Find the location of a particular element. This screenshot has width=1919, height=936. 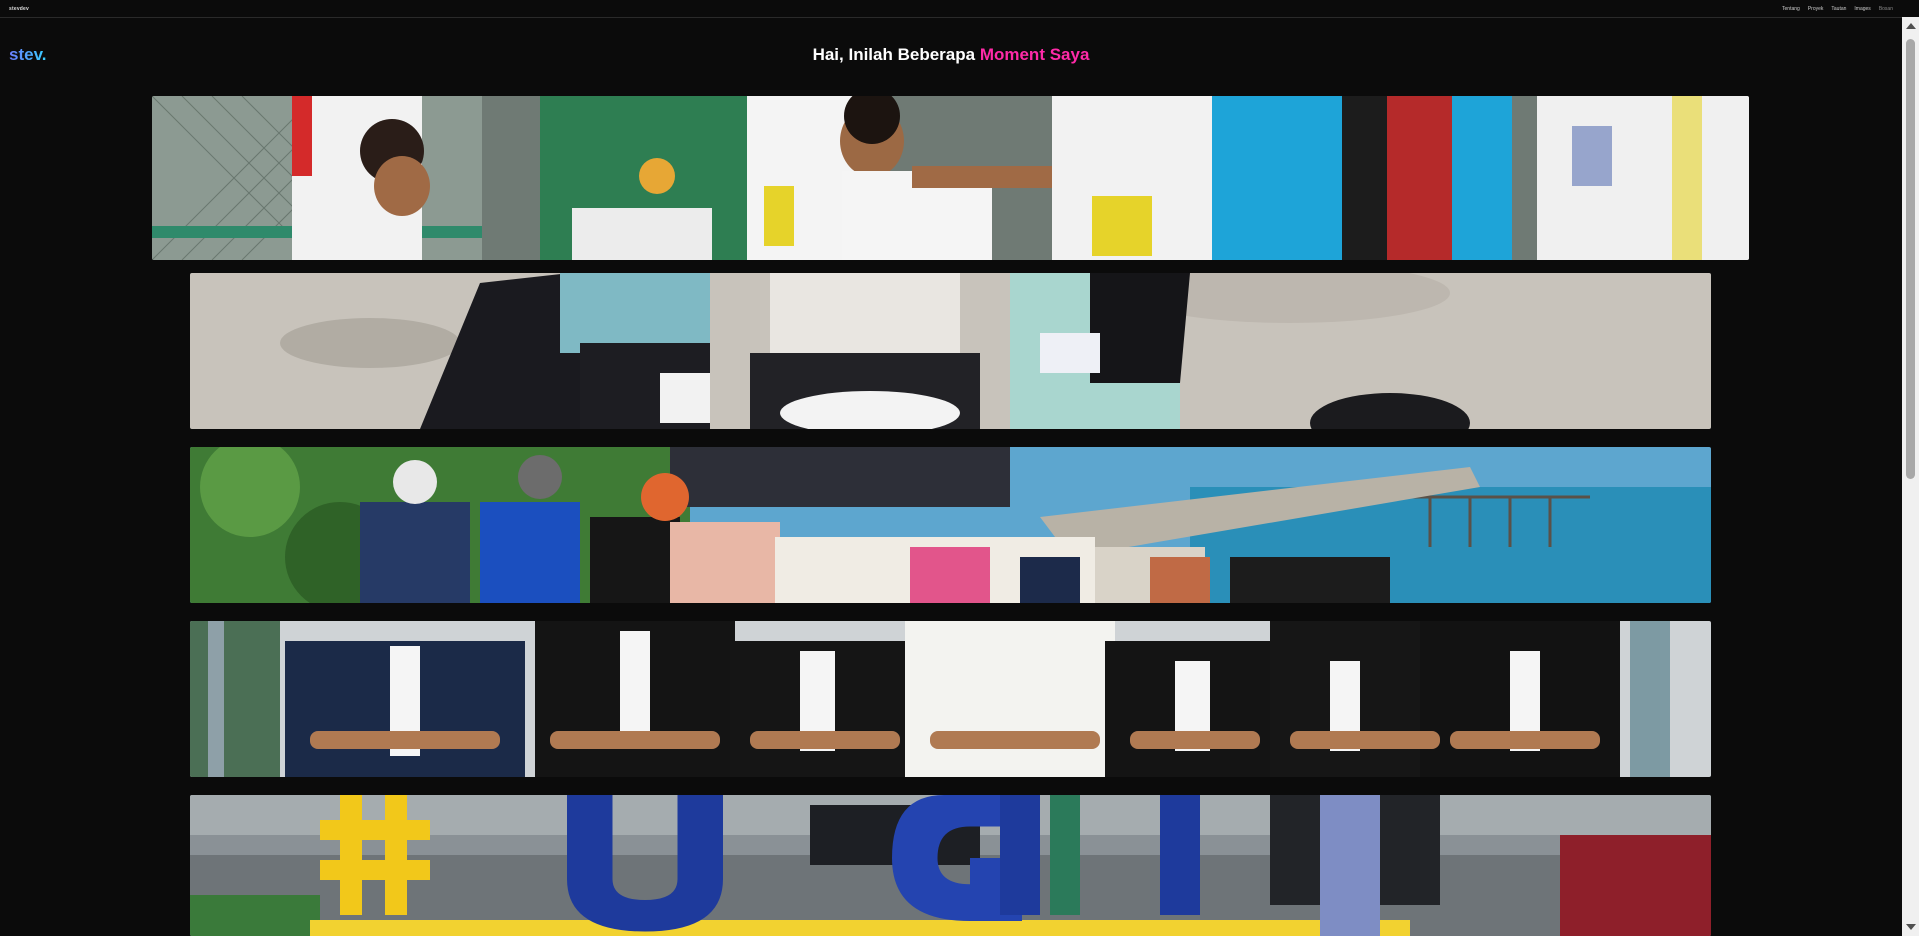

formal-group-photo-image is located at coordinates (950, 699).